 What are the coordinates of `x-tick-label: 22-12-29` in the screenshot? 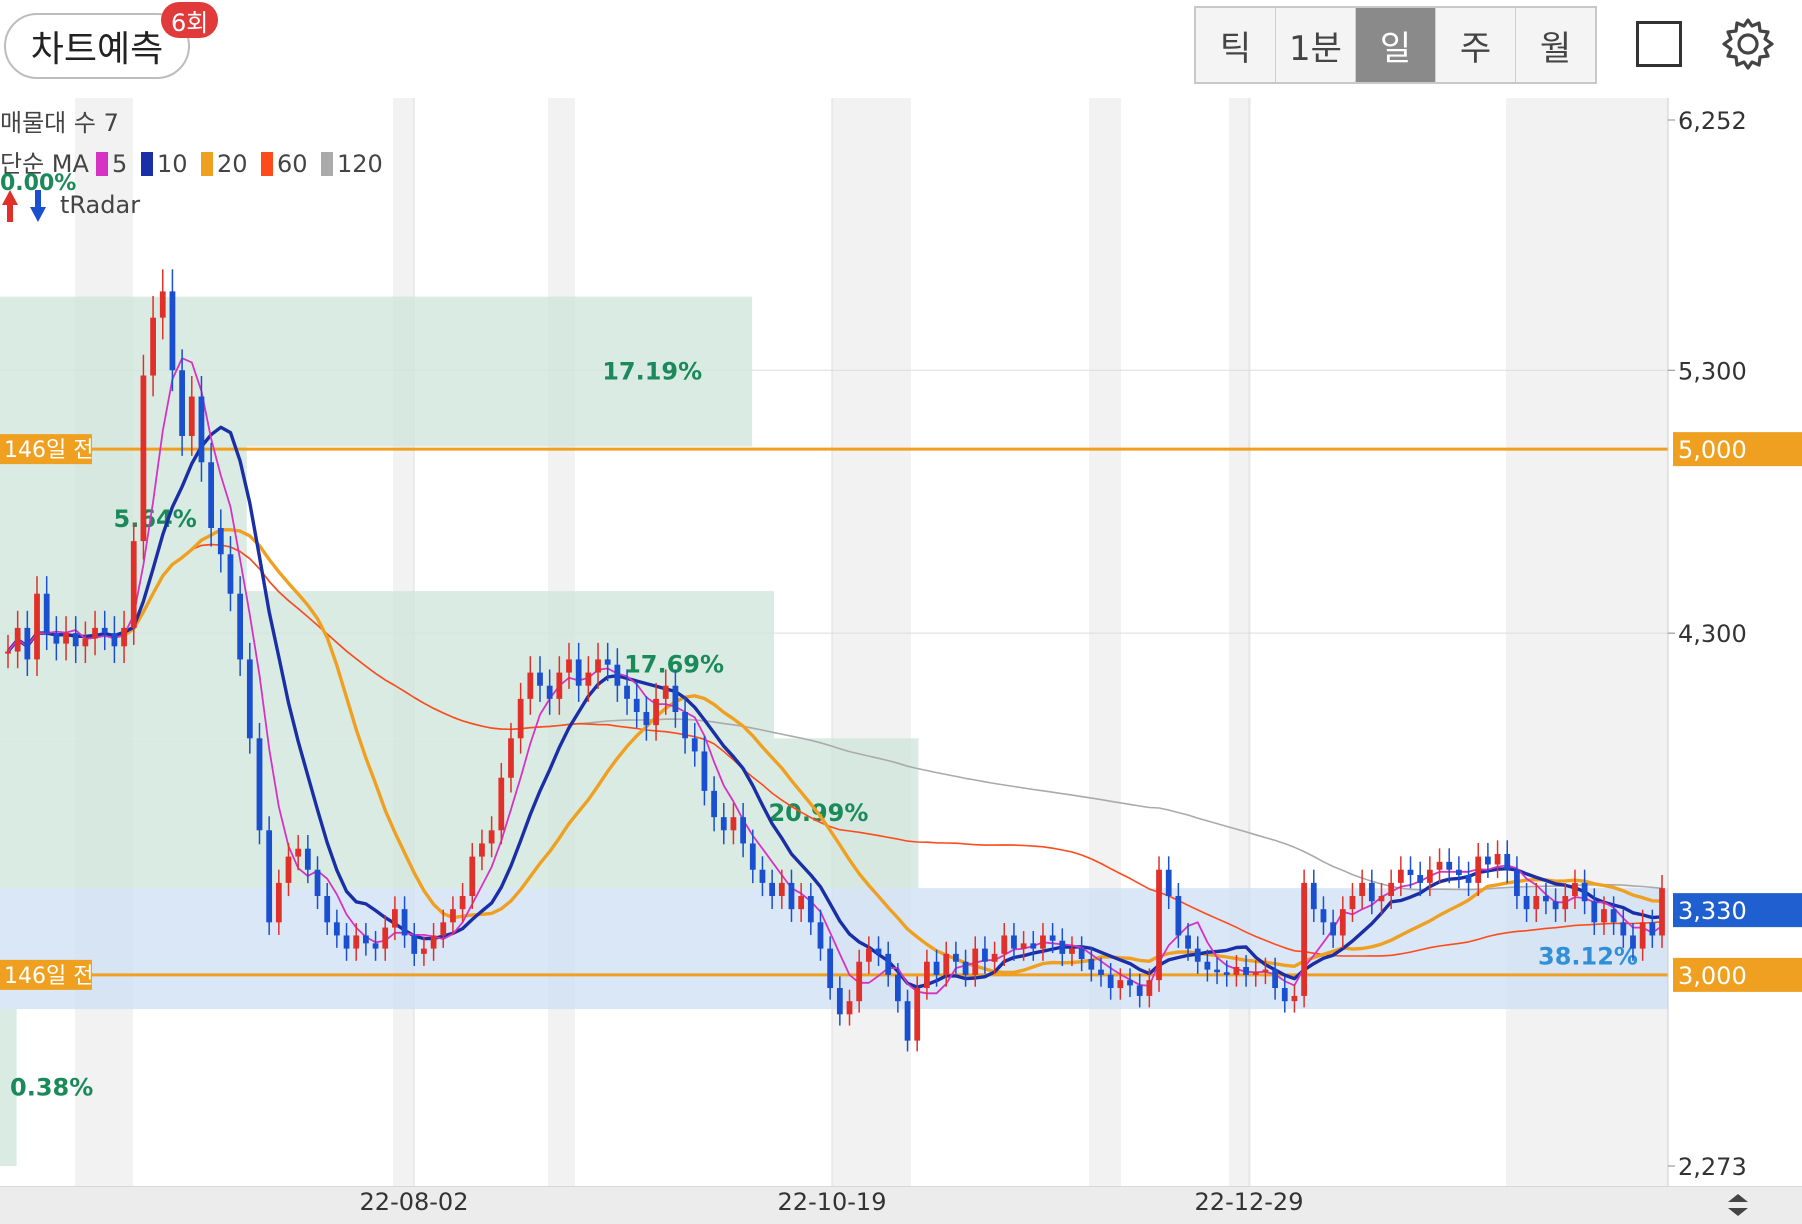 It's located at (1249, 1202).